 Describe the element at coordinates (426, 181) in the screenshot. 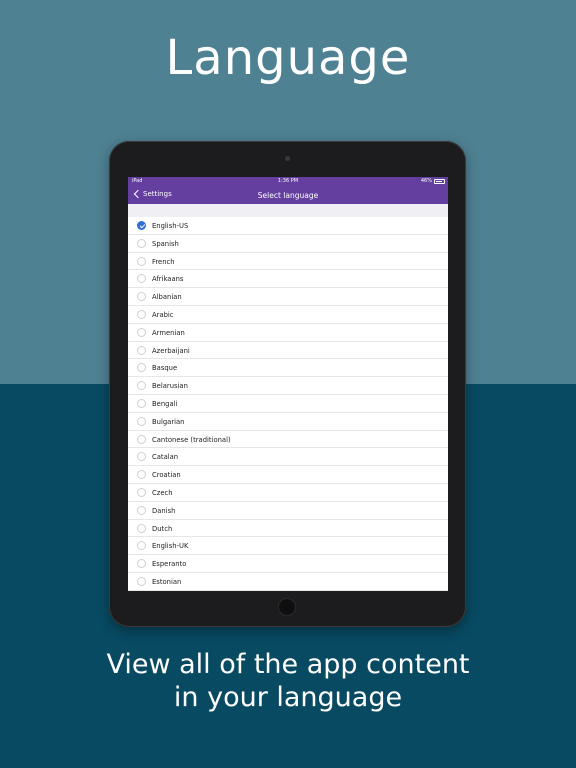

I see `battery-percent: 46%` at that location.